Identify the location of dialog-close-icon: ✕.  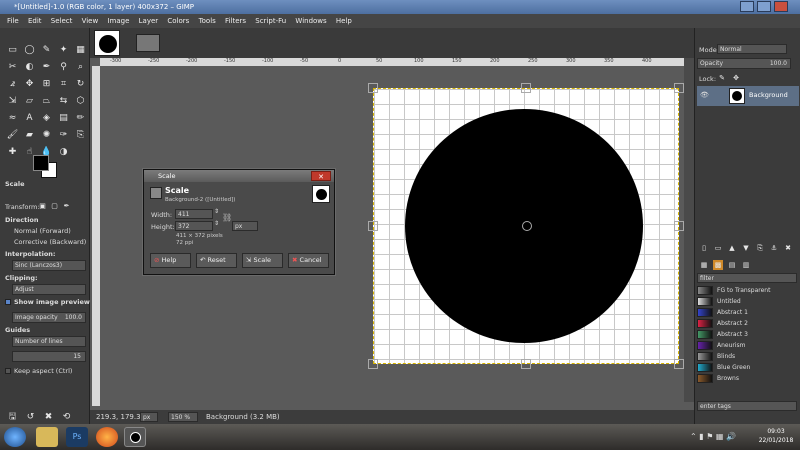
(321, 176).